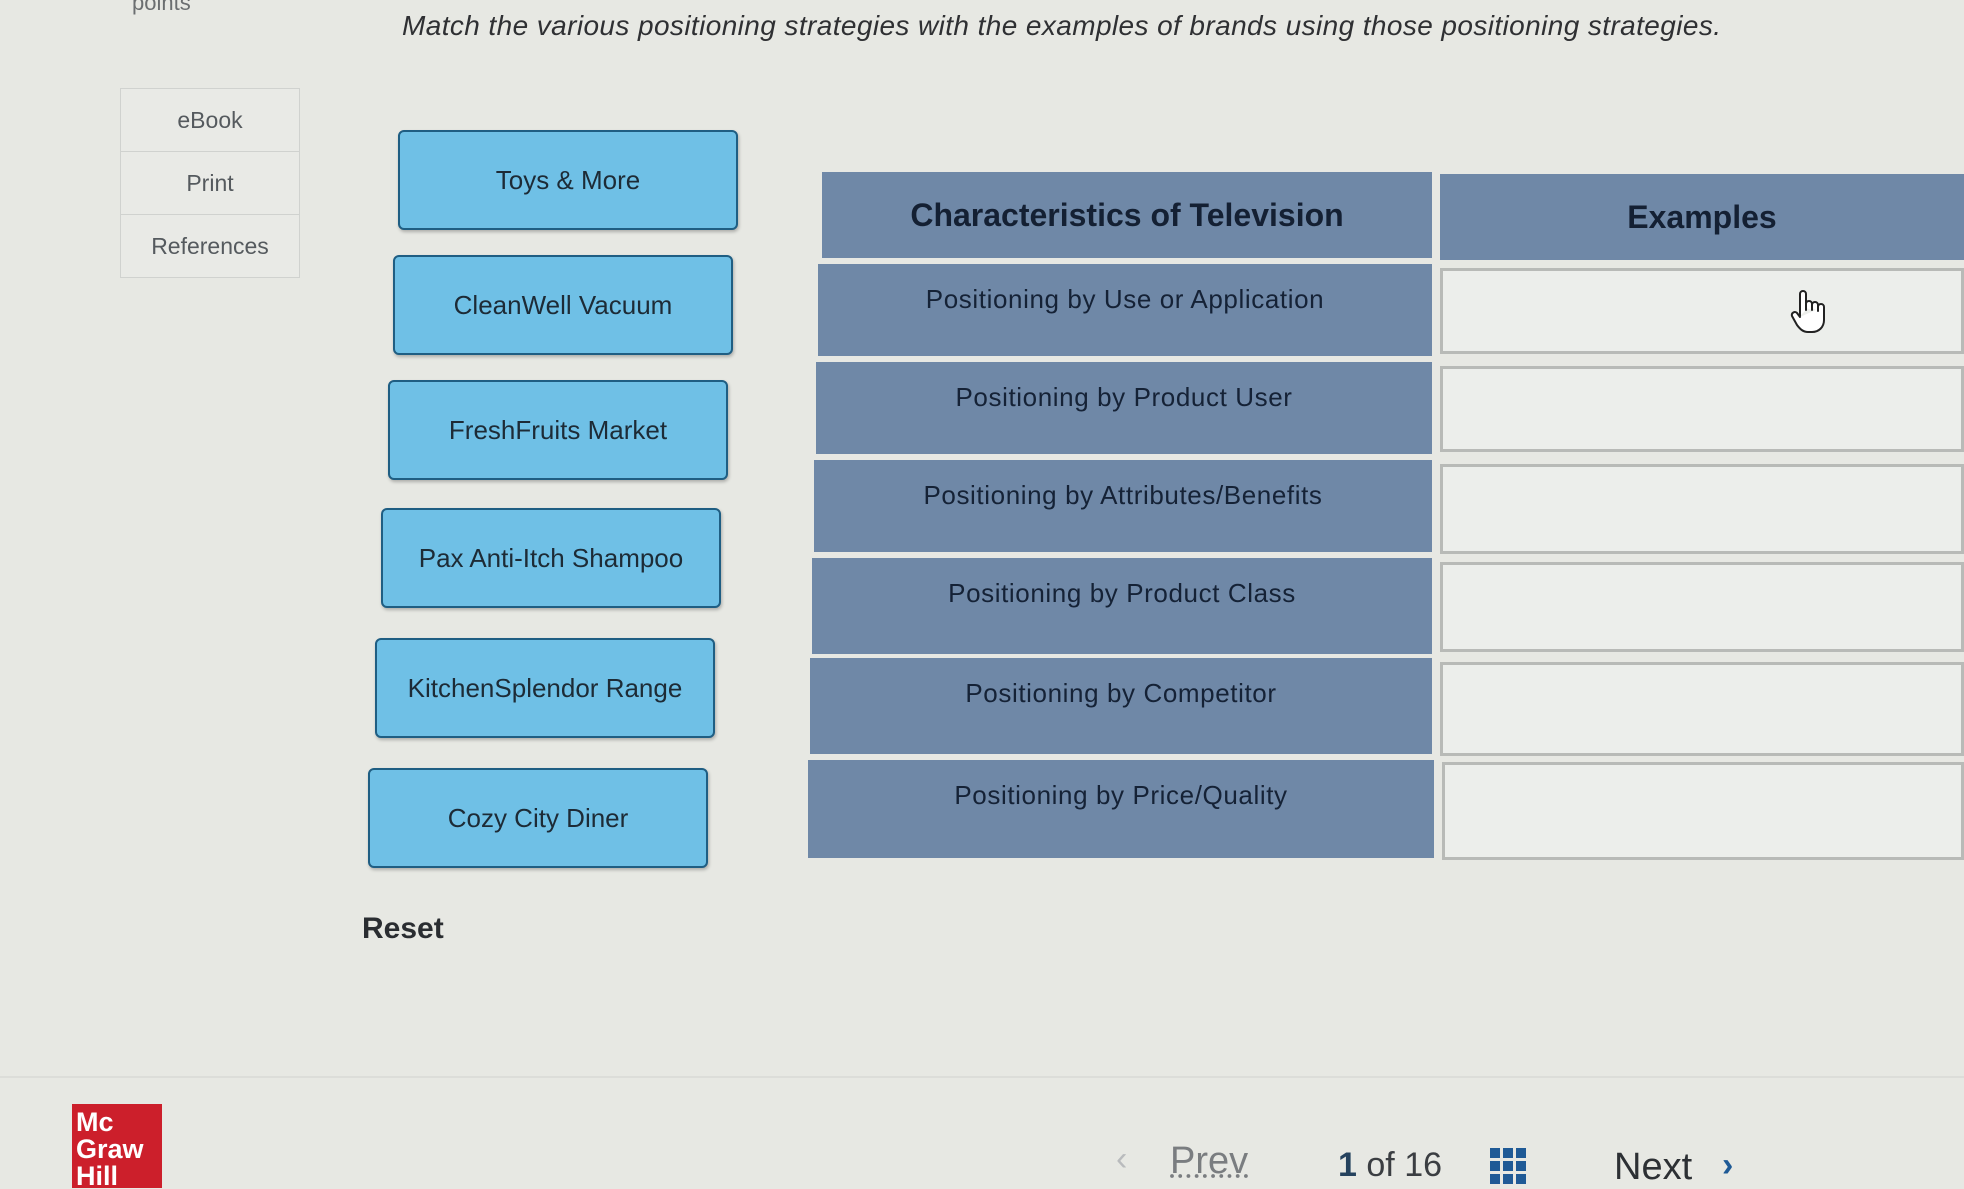 Image resolution: width=1964 pixels, height=1189 pixels. I want to click on page-indicator: 1 of 16, so click(1390, 1165).